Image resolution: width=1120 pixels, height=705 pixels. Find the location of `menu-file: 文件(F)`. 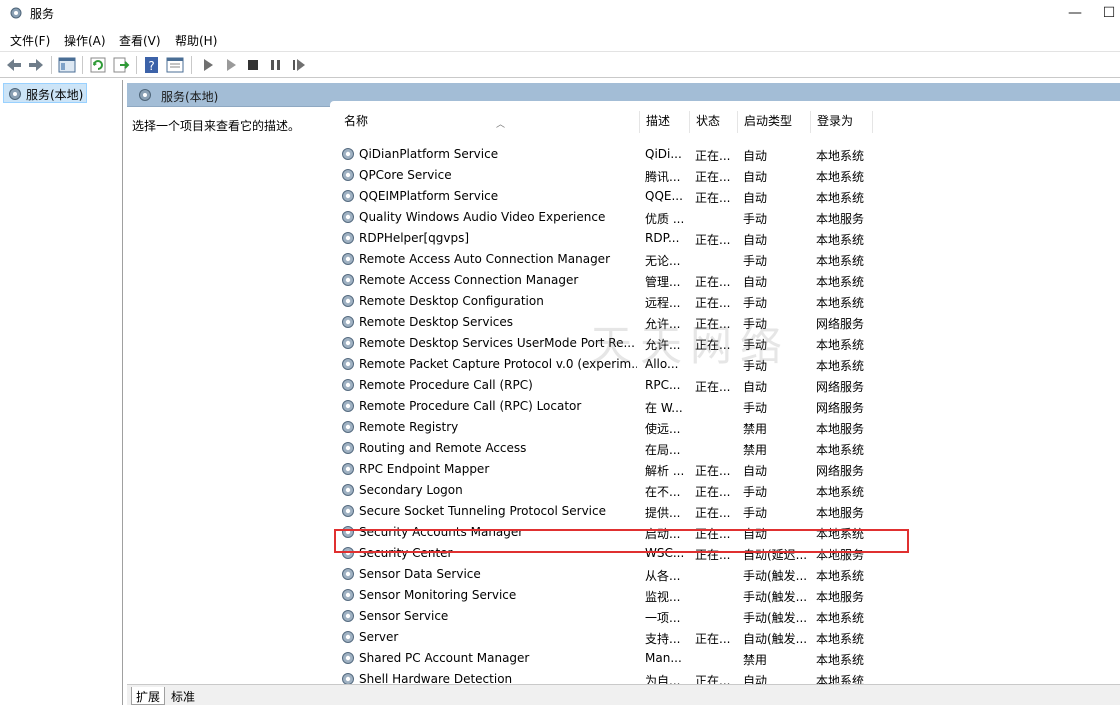

menu-file: 文件(F) is located at coordinates (30, 40).